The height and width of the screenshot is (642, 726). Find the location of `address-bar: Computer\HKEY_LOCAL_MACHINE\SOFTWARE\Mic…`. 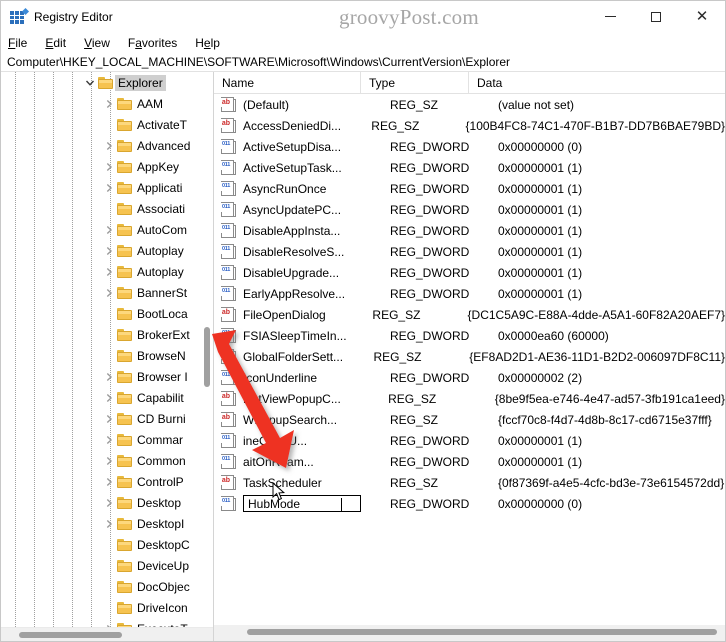

address-bar: Computer\HKEY_LOCAL_MACHINE\SOFTWARE\Mic… is located at coordinates (363, 62).